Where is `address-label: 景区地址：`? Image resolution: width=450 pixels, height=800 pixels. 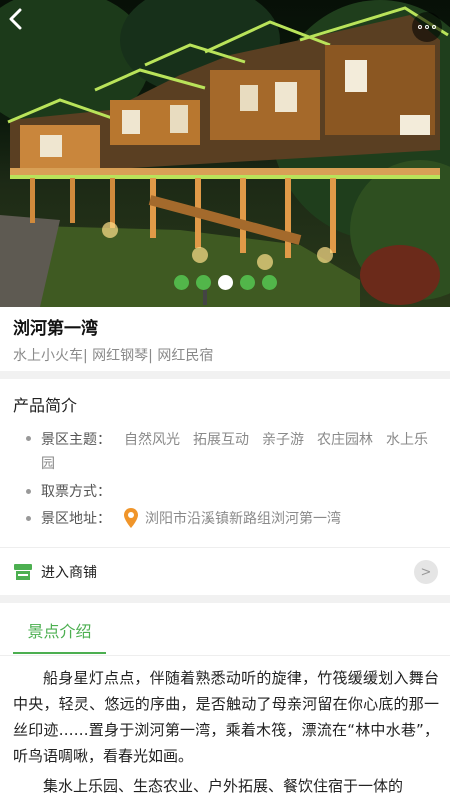 address-label: 景区地址： is located at coordinates (76, 519).